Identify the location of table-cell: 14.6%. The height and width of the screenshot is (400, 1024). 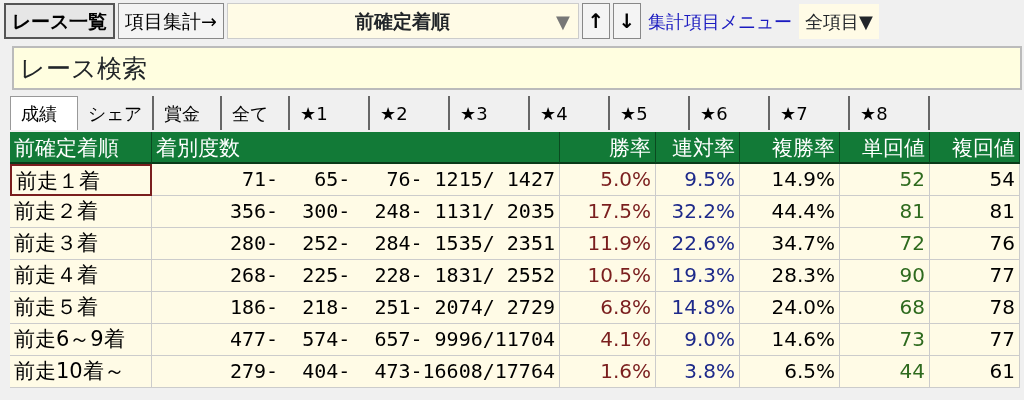
(790, 340).